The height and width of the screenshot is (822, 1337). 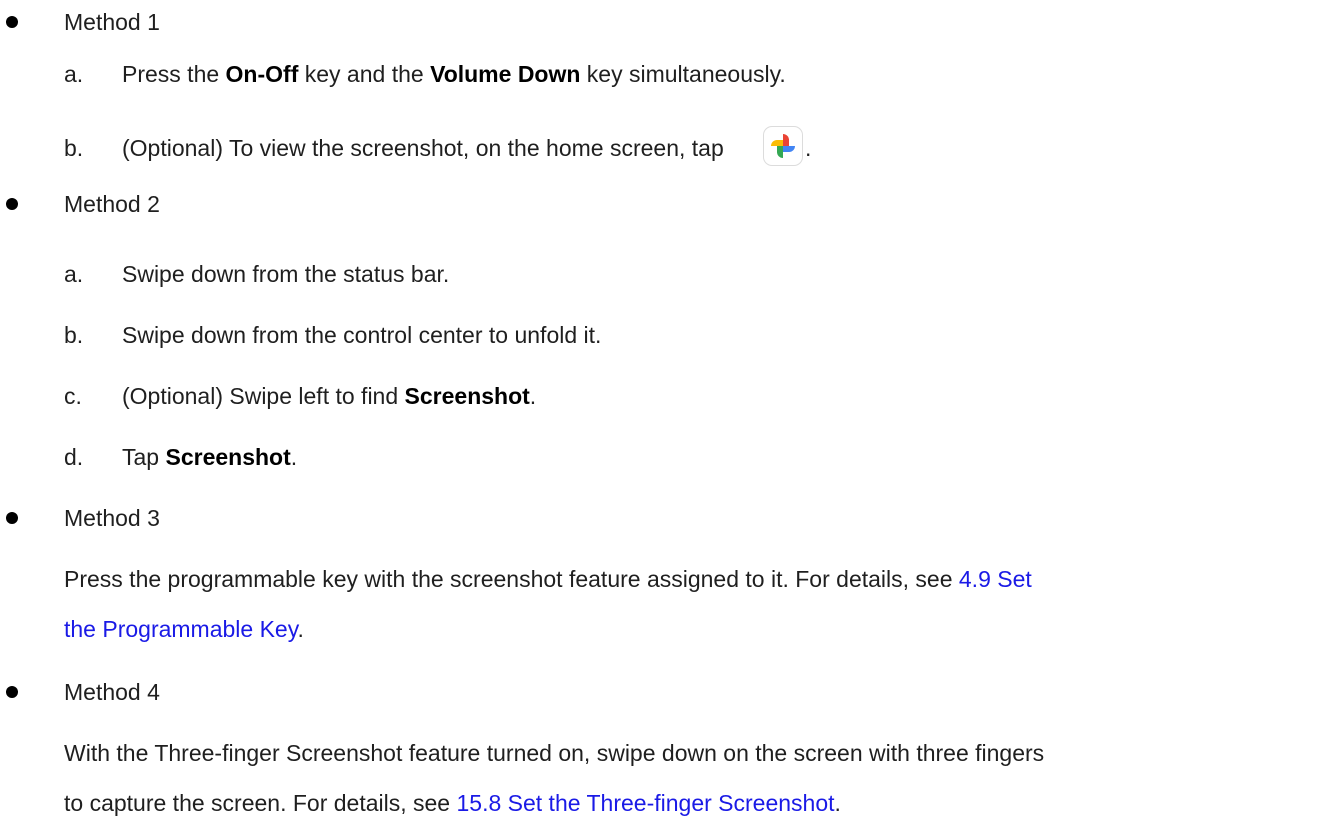 I want to click on method-1-heading: Method 1, so click(x=112, y=22).